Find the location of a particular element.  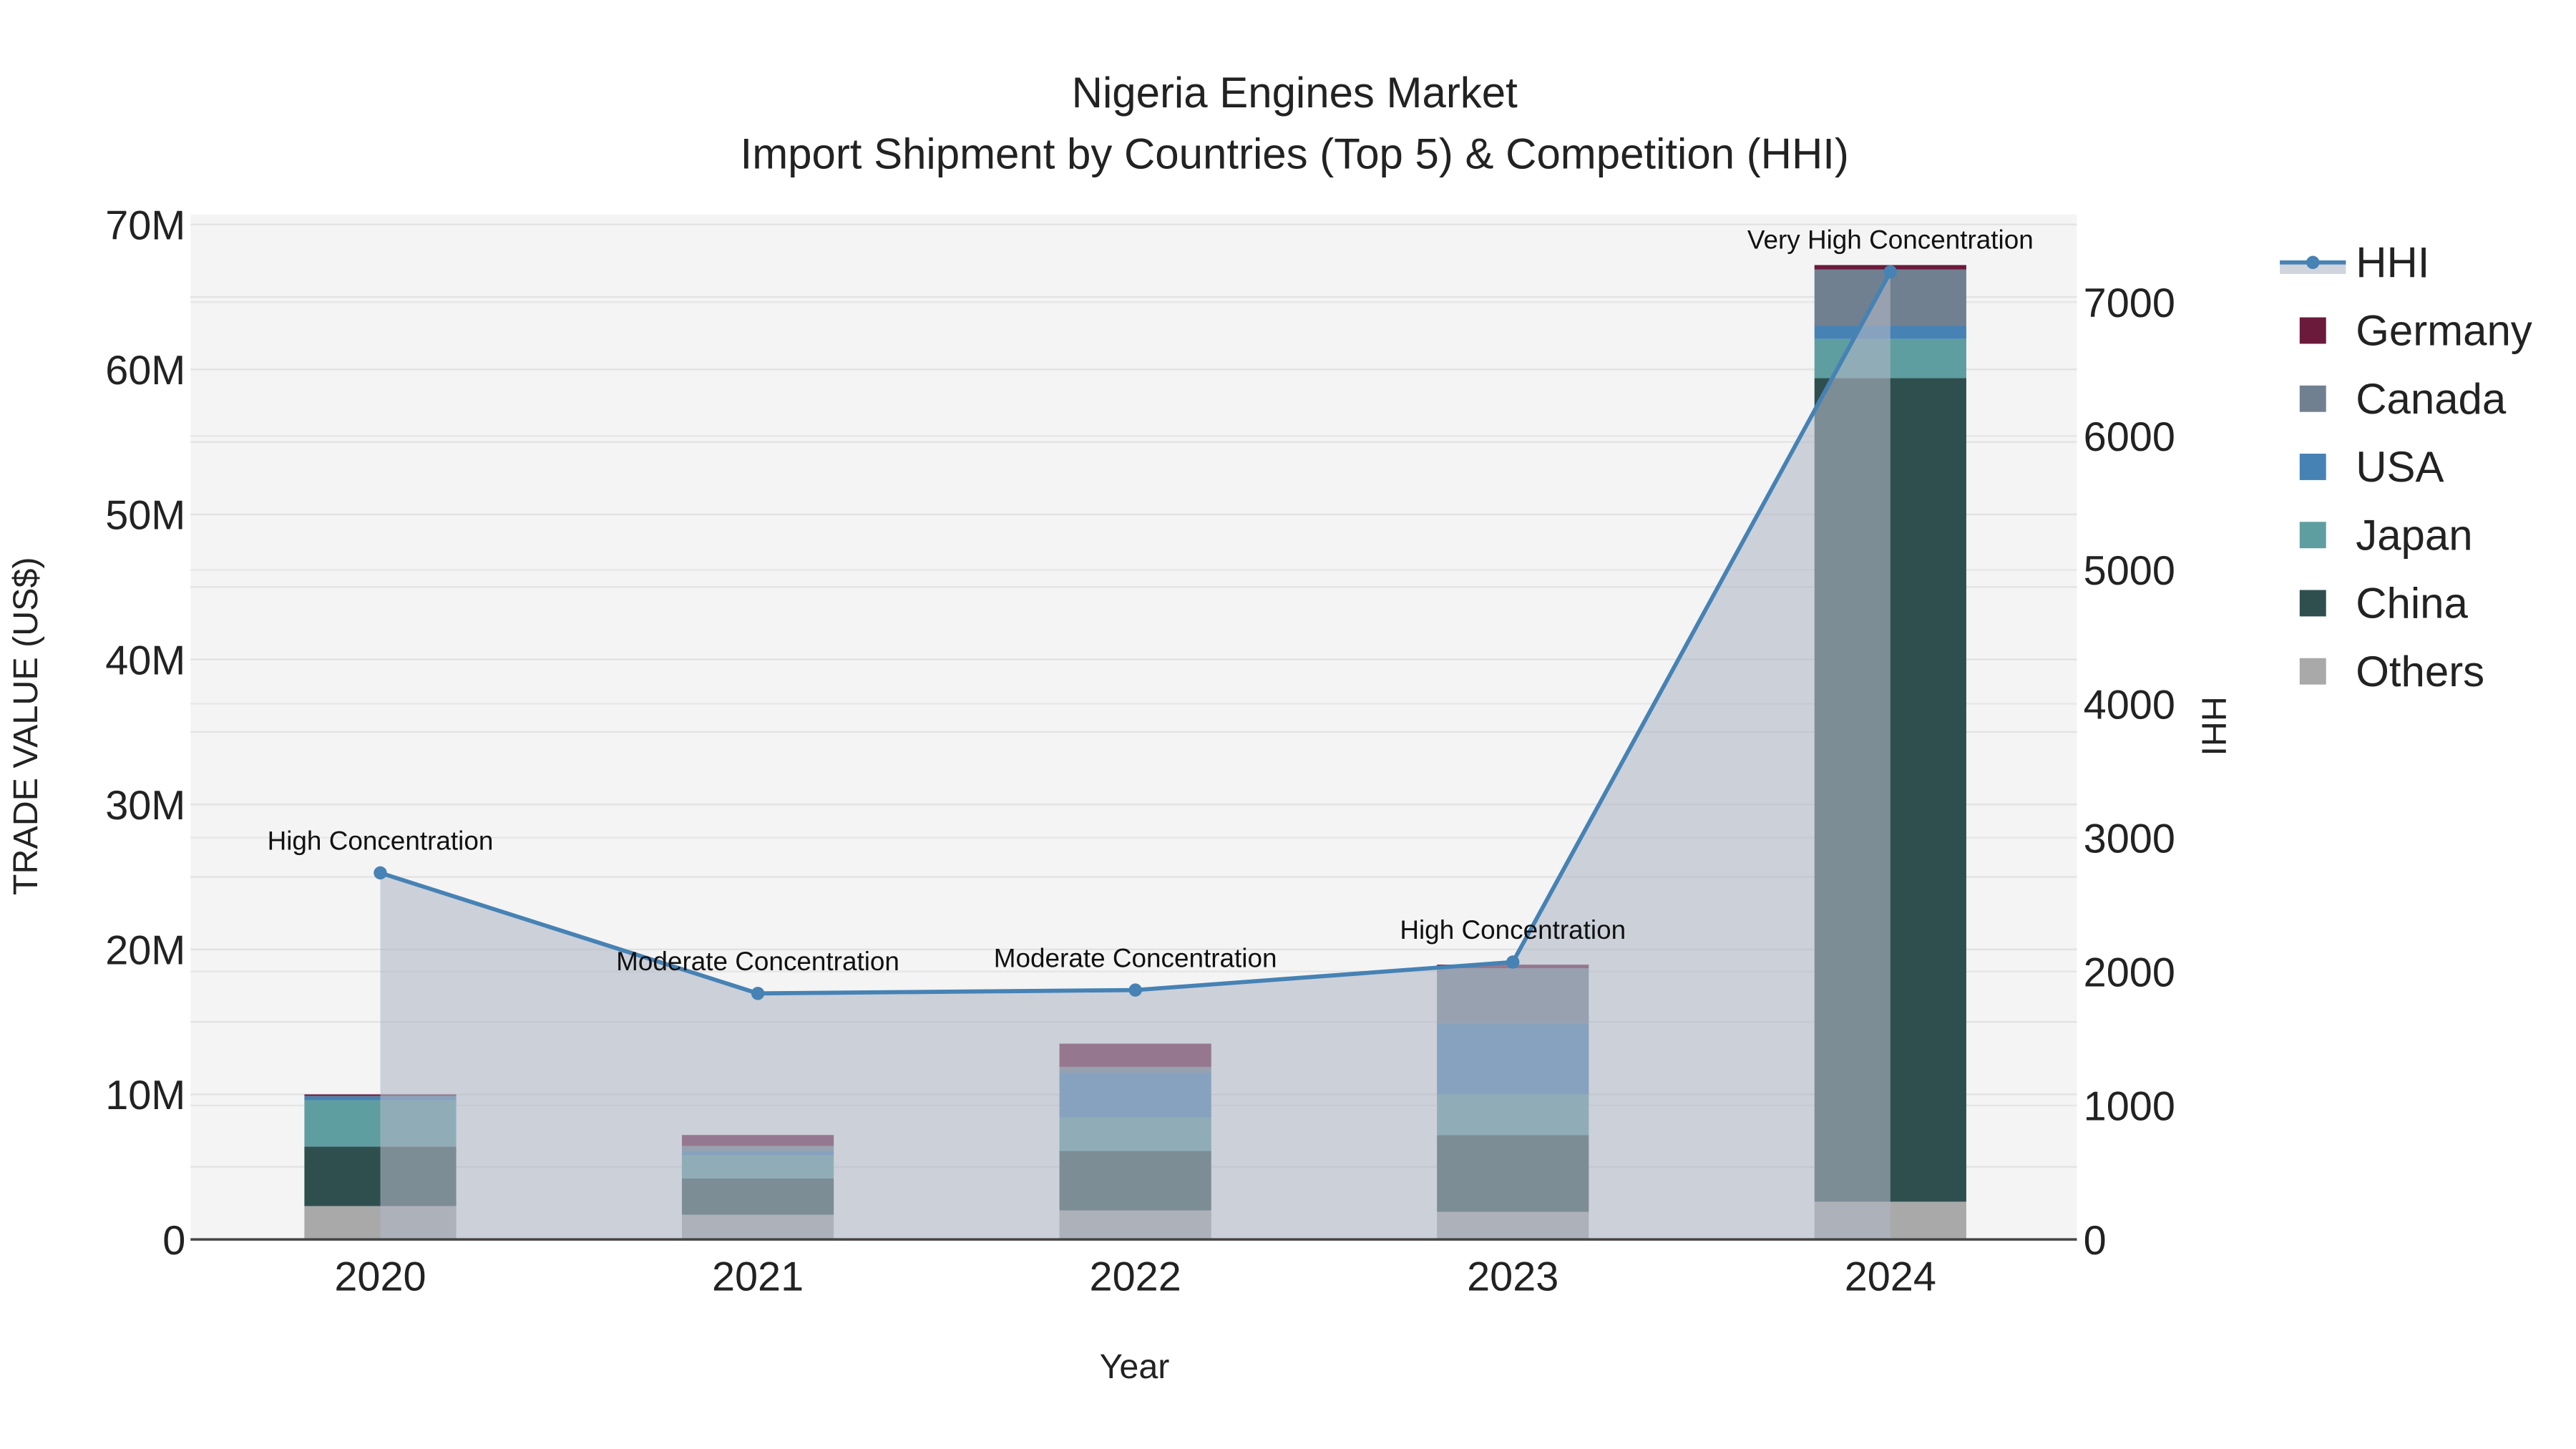

y2-tick-label: 1000 is located at coordinates (2129, 1107).